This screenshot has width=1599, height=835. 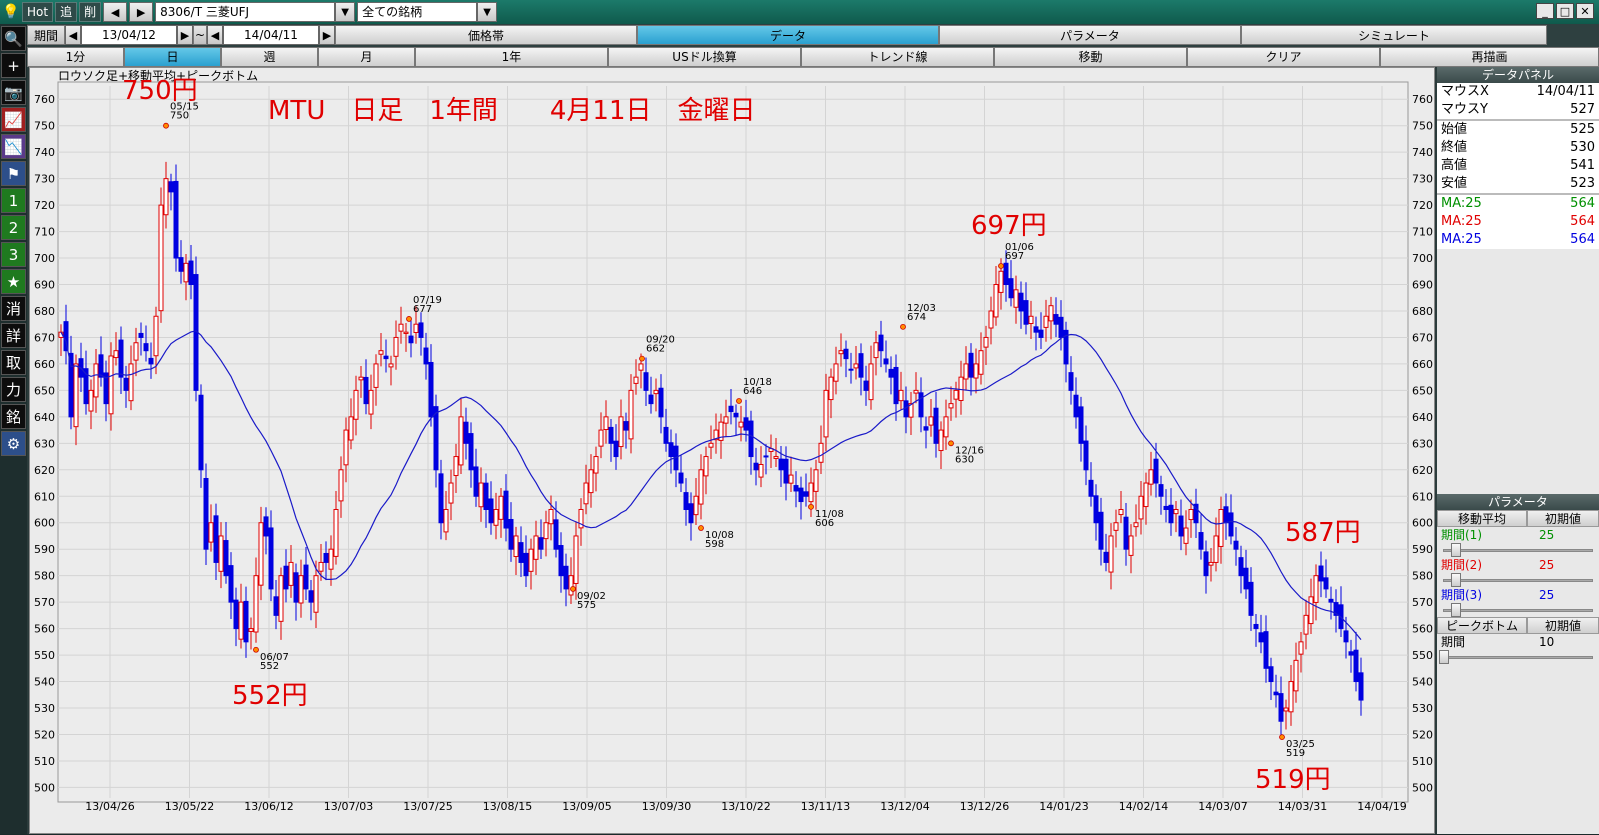 I want to click on trade-button: 取, so click(x=13, y=362).